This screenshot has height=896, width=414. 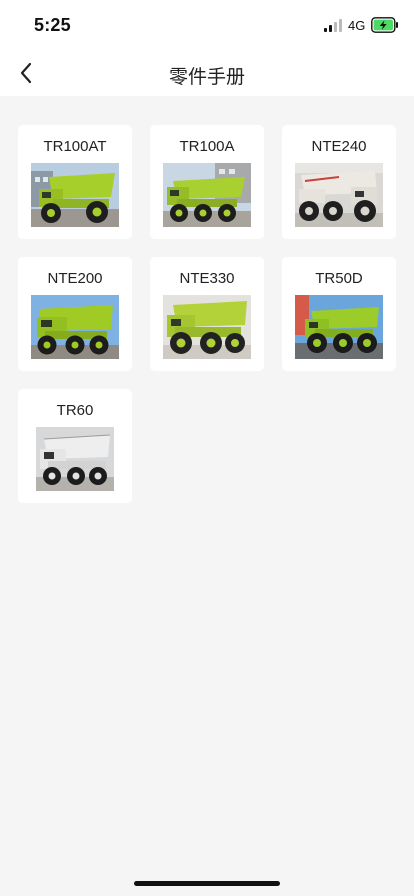 I want to click on network-type: 4G, so click(x=357, y=25).